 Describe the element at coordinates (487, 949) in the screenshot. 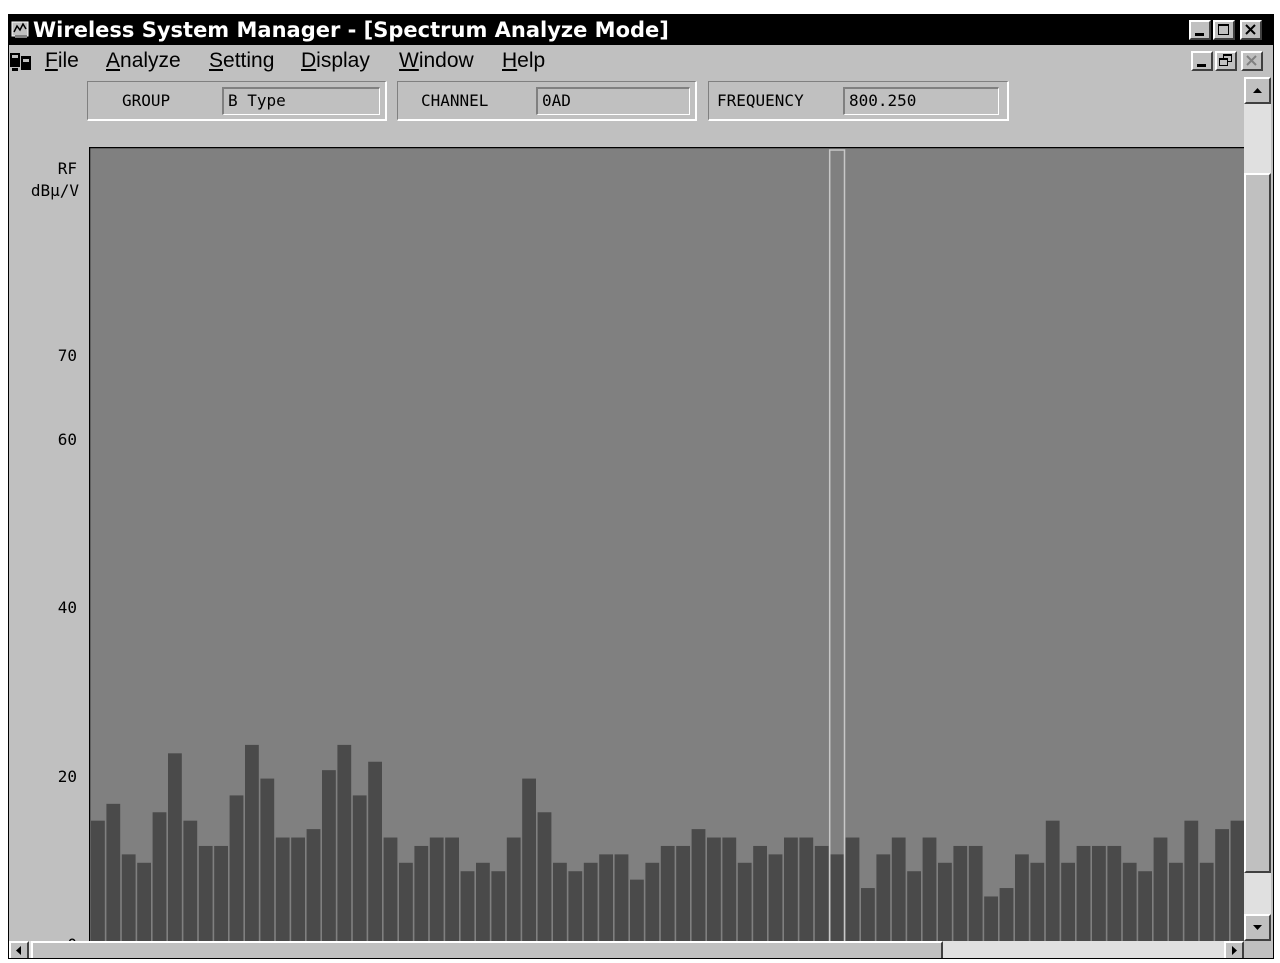

I see `horizontal-scroll-thumb` at that location.